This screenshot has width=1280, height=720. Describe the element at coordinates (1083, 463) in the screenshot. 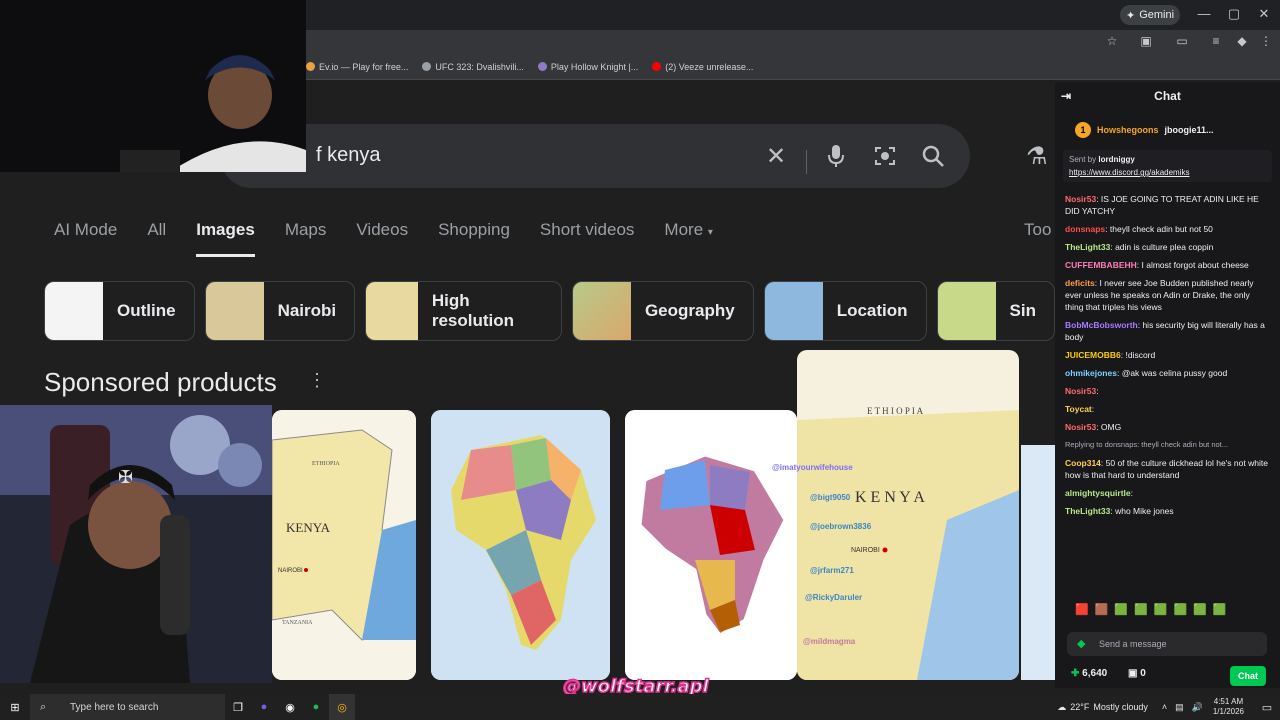

I see `chat-username: Coop314` at that location.